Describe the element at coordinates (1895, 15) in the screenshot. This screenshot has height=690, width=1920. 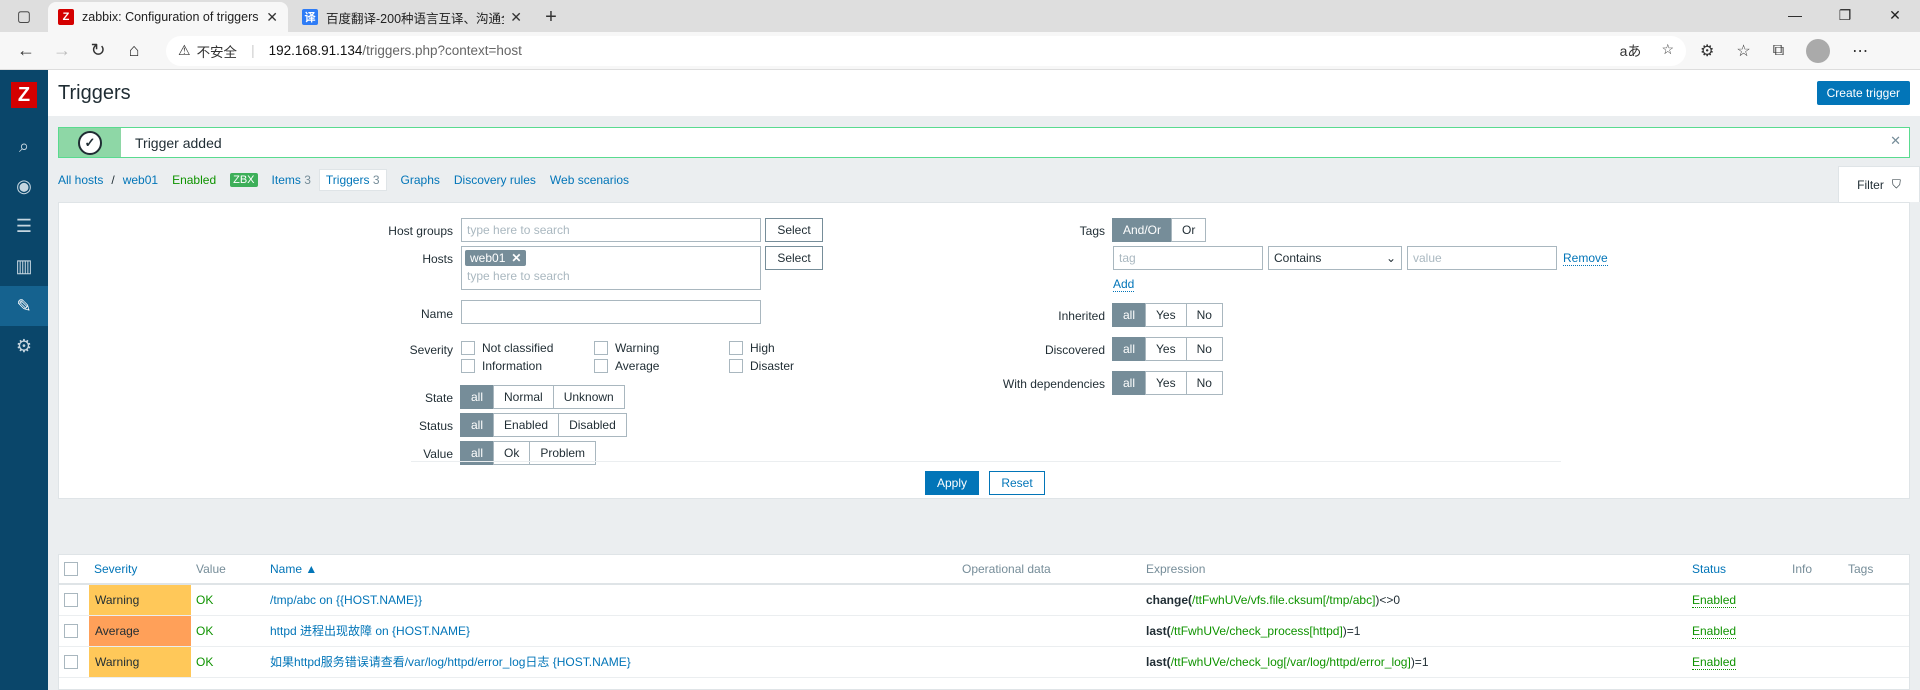
I see `close-window-icon: ✕` at that location.